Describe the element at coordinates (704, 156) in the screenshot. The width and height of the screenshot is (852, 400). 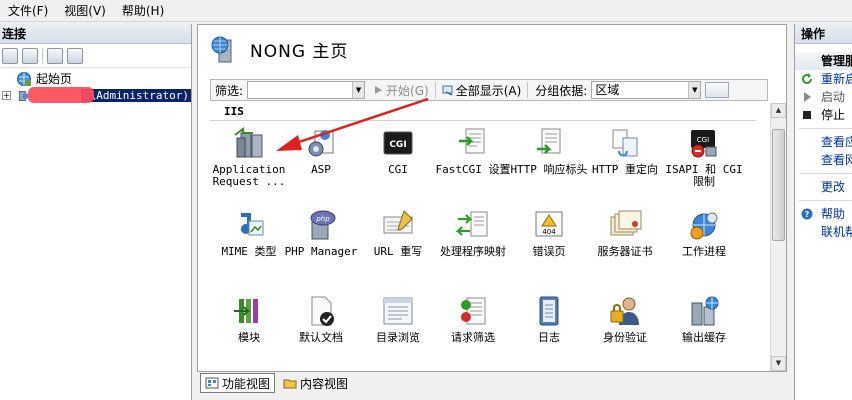
I see `feature-isapi-cgi-restrictions: CGI ISAPI 和 CGI 限制` at that location.